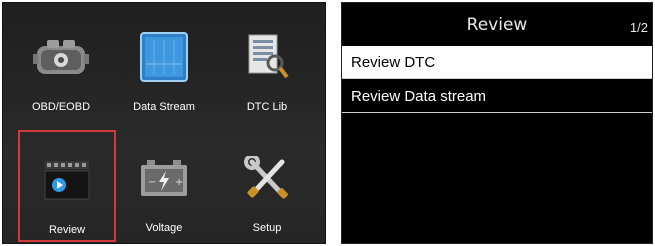 Image resolution: width=655 pixels, height=246 pixels. I want to click on screen-title: Review, so click(497, 25).